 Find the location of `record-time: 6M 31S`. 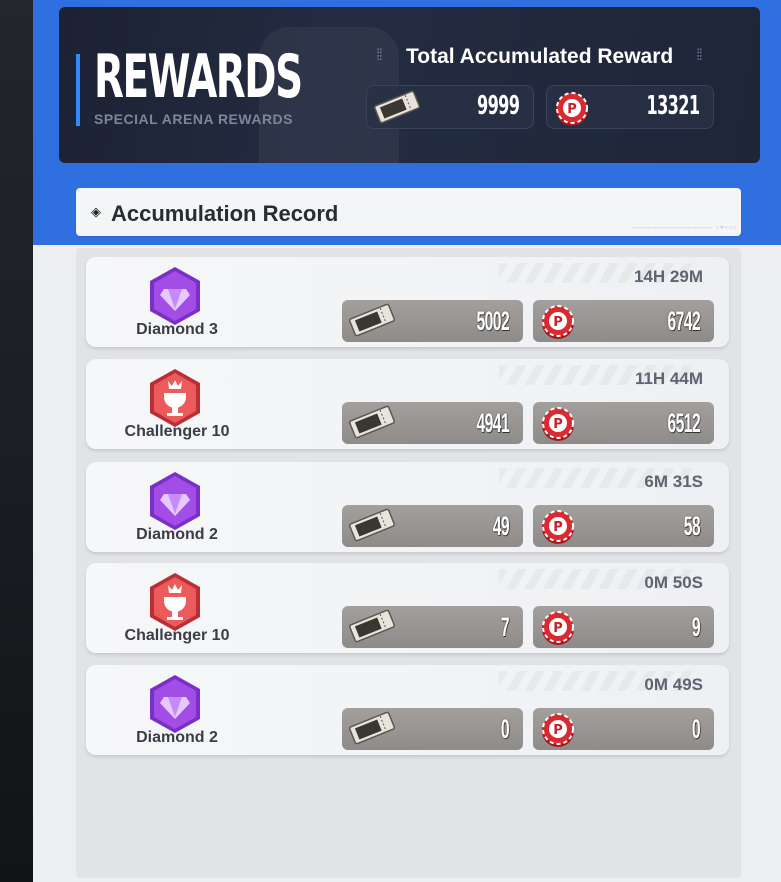

record-time: 6M 31S is located at coordinates (673, 481).